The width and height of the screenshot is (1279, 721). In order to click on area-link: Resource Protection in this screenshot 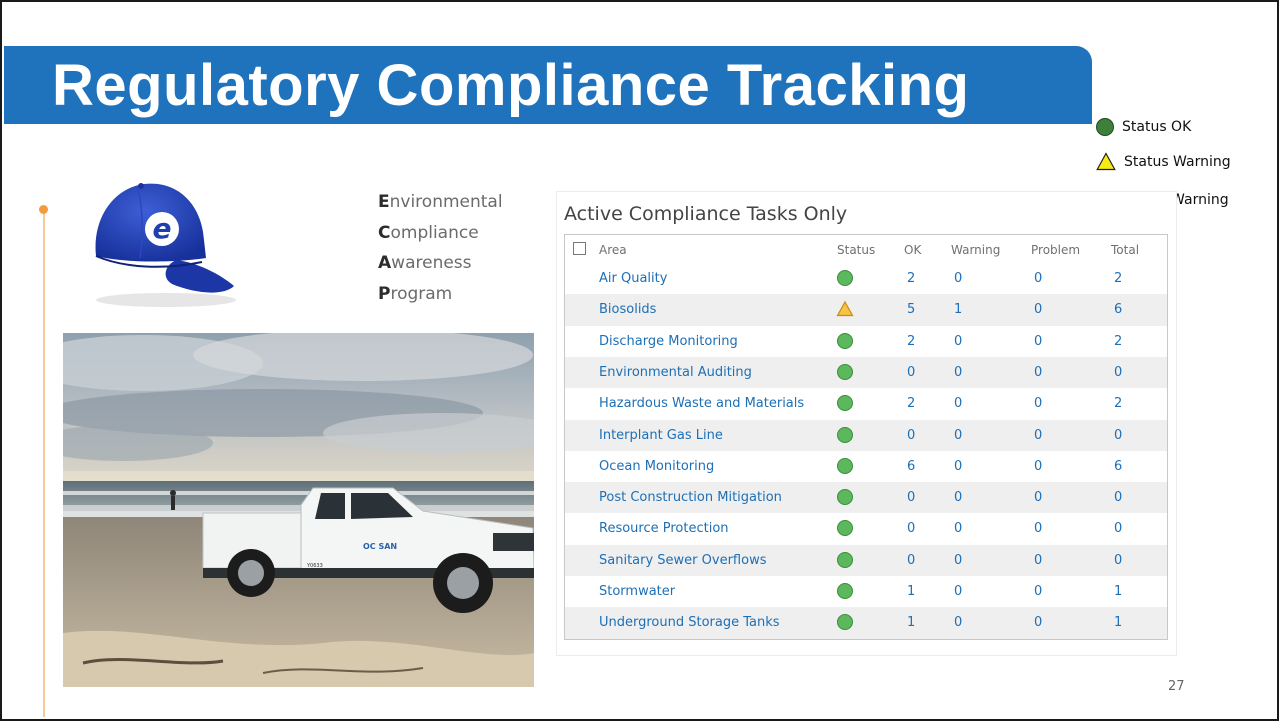, I will do `click(664, 528)`.